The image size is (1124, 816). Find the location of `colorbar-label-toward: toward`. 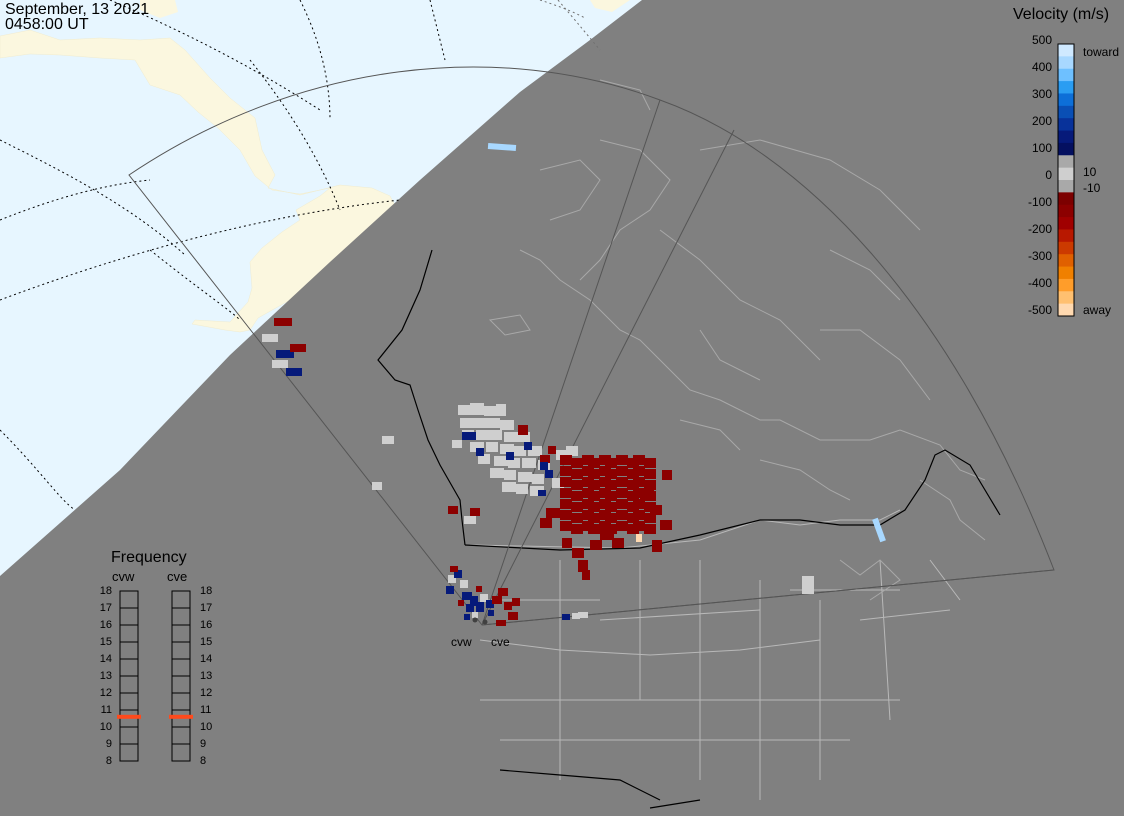

colorbar-label-toward: toward is located at coordinates (1101, 52).